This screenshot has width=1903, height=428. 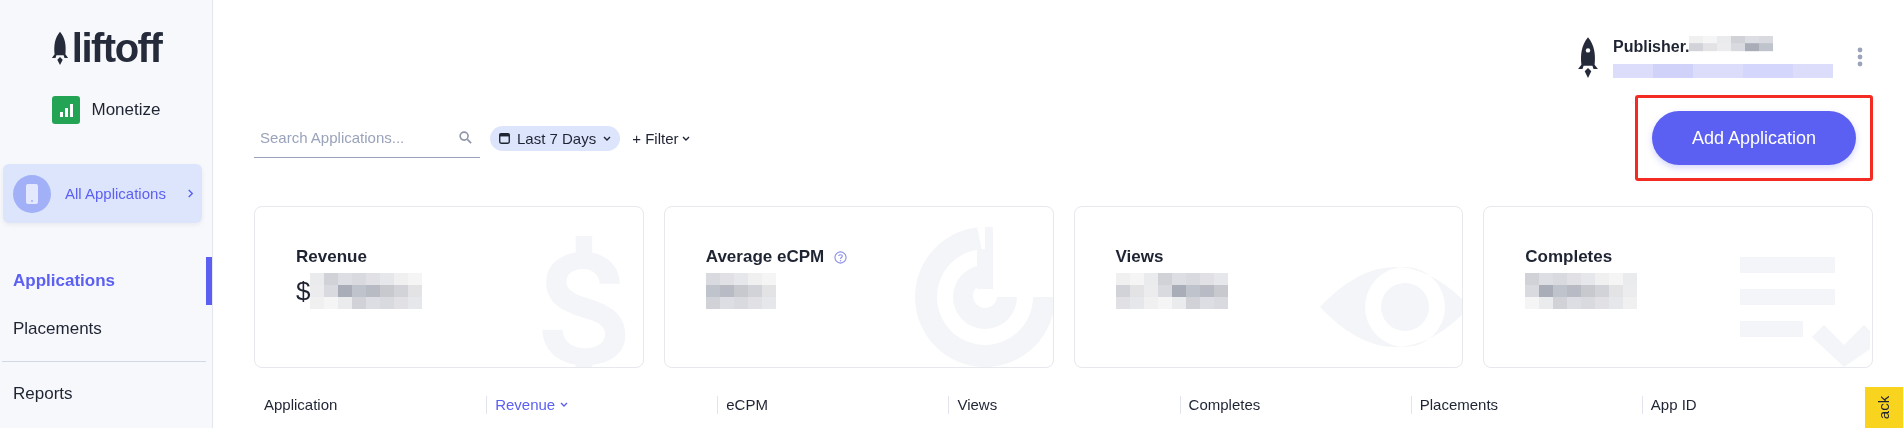 What do you see at coordinates (126, 110) in the screenshot?
I see `product-name: Monetize` at bounding box center [126, 110].